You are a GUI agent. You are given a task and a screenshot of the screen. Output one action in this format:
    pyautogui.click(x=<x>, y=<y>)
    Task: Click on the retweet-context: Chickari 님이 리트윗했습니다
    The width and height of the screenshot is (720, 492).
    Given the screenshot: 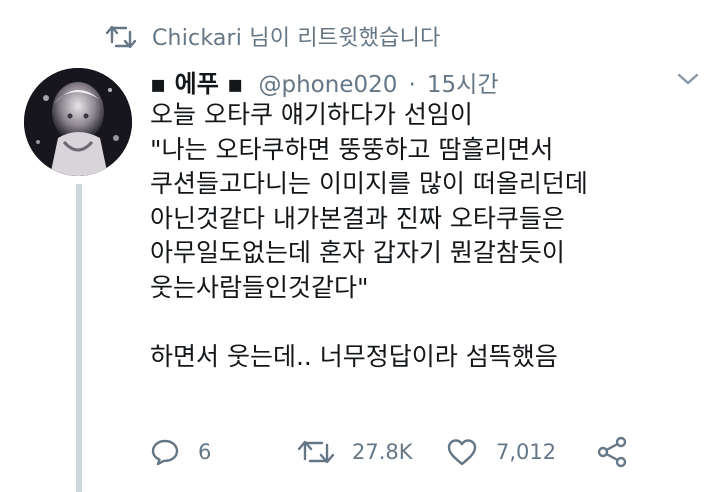 What is the action you would take?
    pyautogui.click(x=360, y=36)
    